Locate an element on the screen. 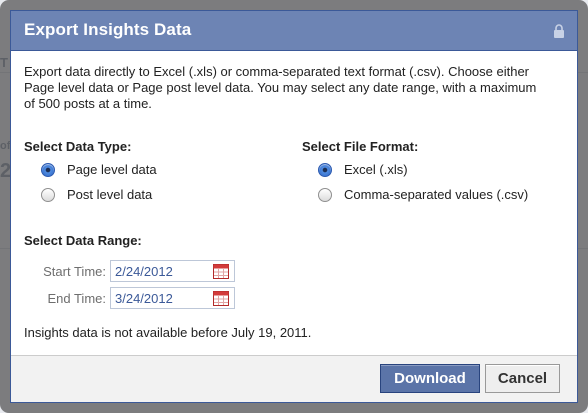 The width and height of the screenshot is (588, 413). dialog-footer: Download Cancel is located at coordinates (294, 378).